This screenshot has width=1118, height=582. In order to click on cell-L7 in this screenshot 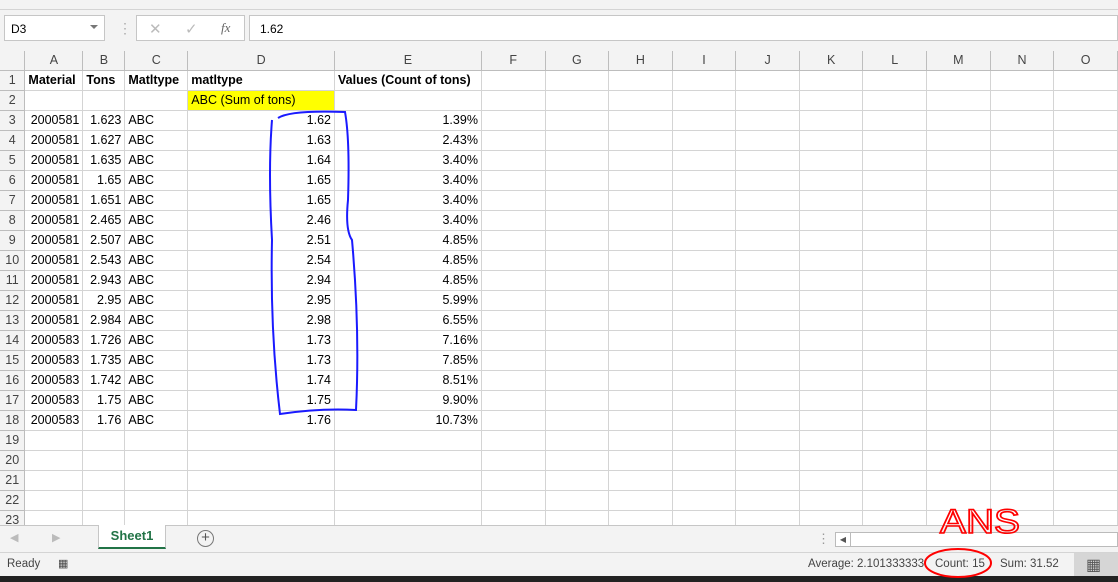, I will do `click(895, 200)`.